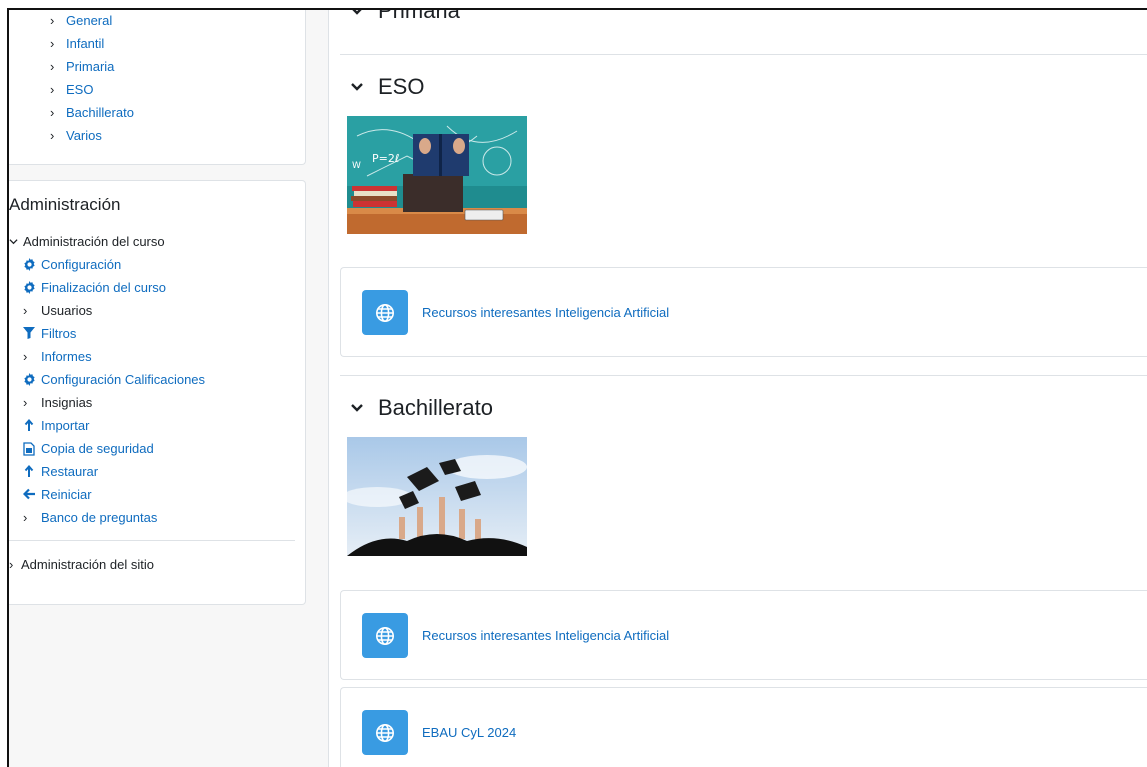 The width and height of the screenshot is (1147, 767). Describe the element at coordinates (152, 540) in the screenshot. I see `divider` at that location.